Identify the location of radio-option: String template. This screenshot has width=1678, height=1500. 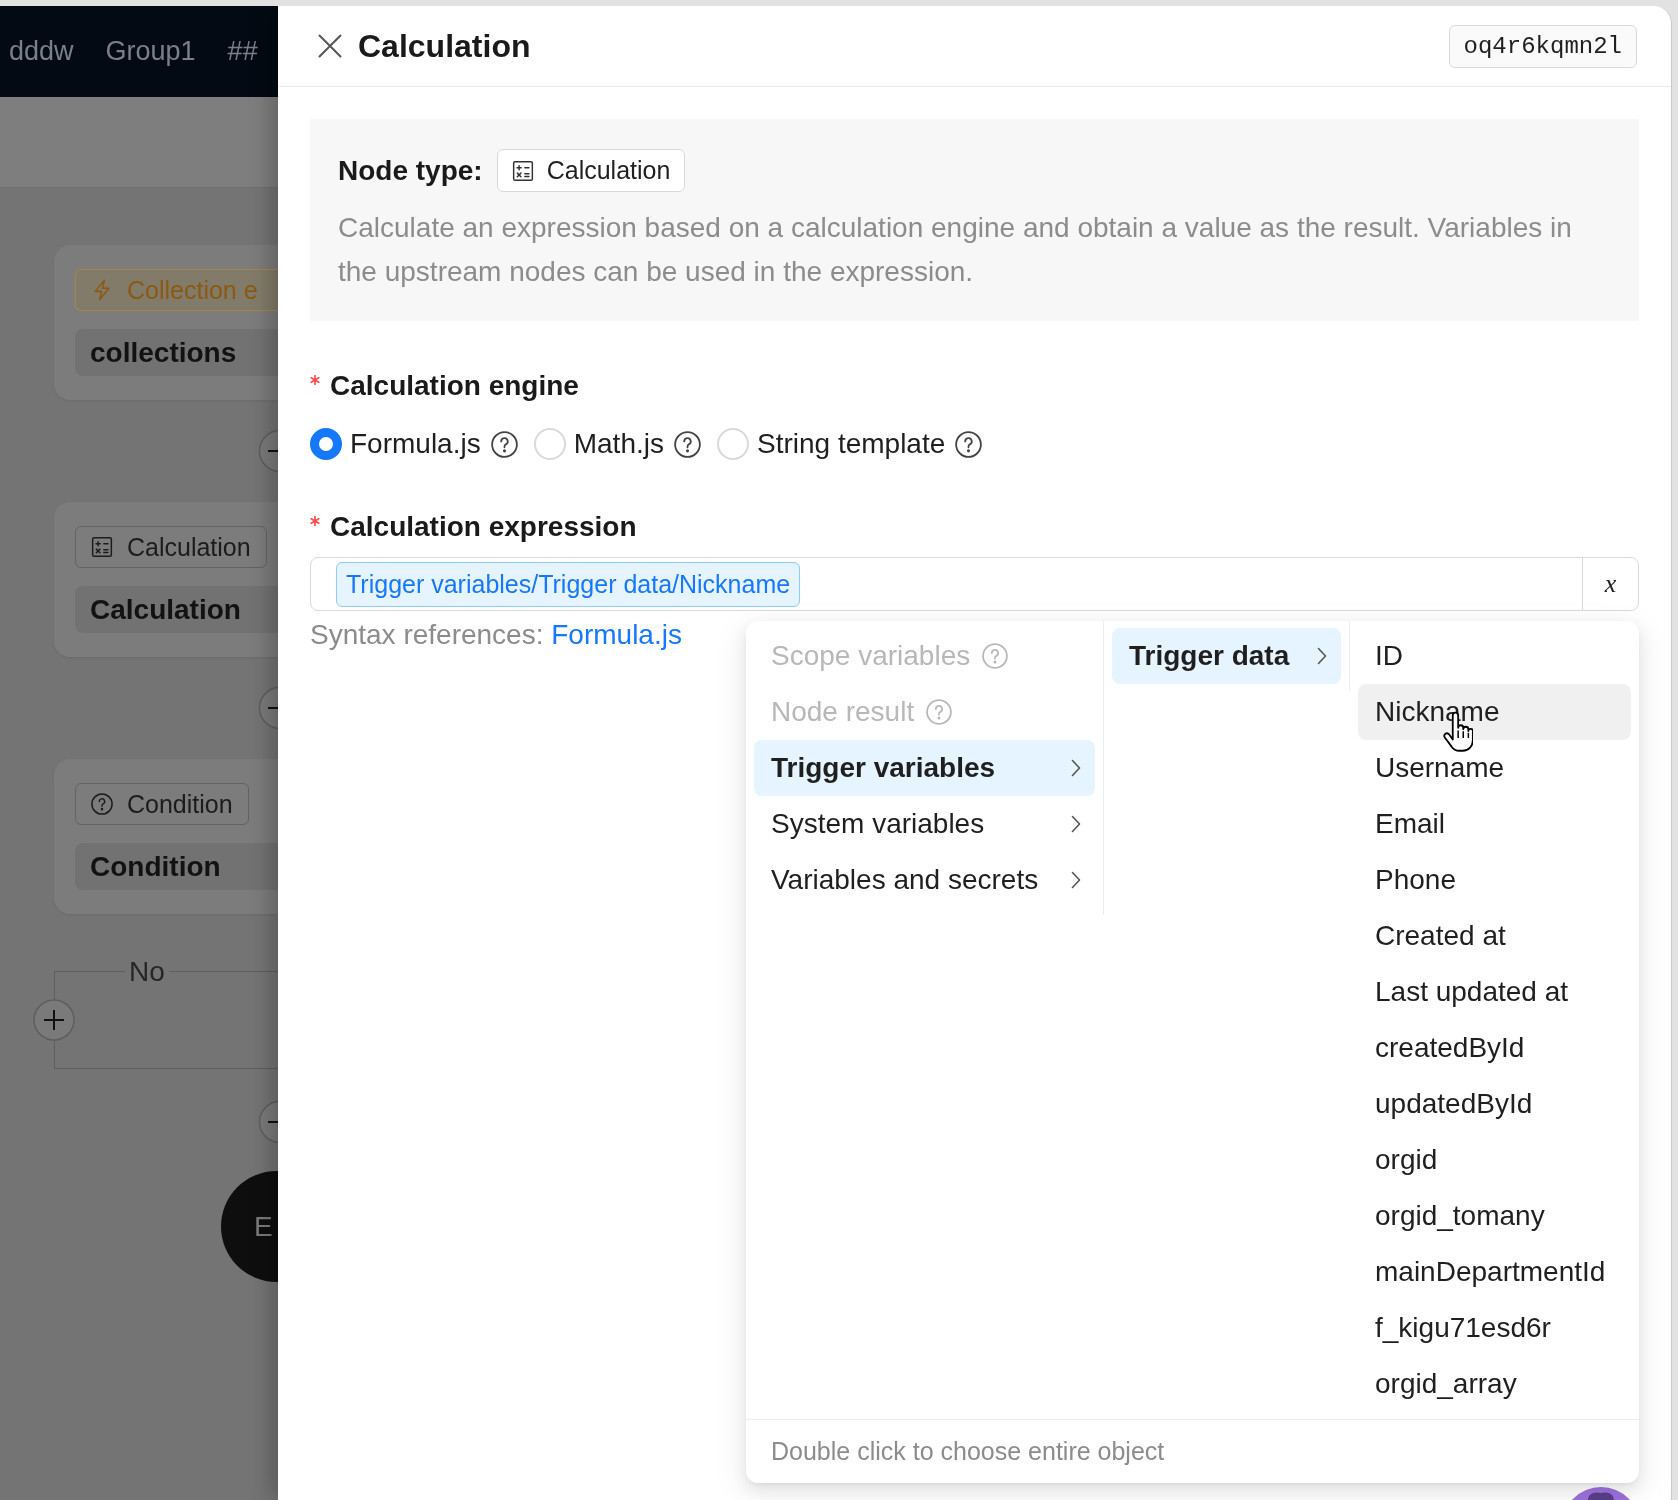
(831, 444).